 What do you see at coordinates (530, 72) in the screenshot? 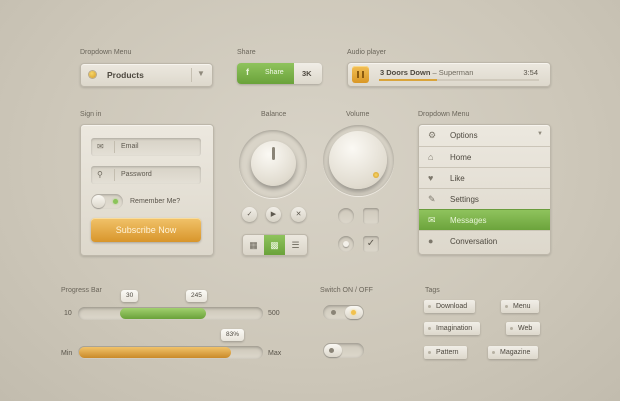
I see `track-time: 3:54` at bounding box center [530, 72].